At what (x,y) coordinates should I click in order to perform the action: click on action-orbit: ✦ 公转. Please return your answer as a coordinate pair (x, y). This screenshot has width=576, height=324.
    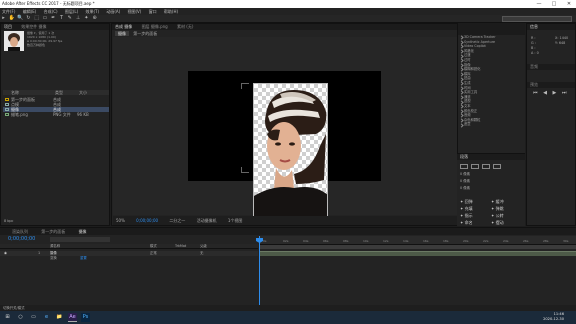
    Looking at the image, I should click on (506, 215).